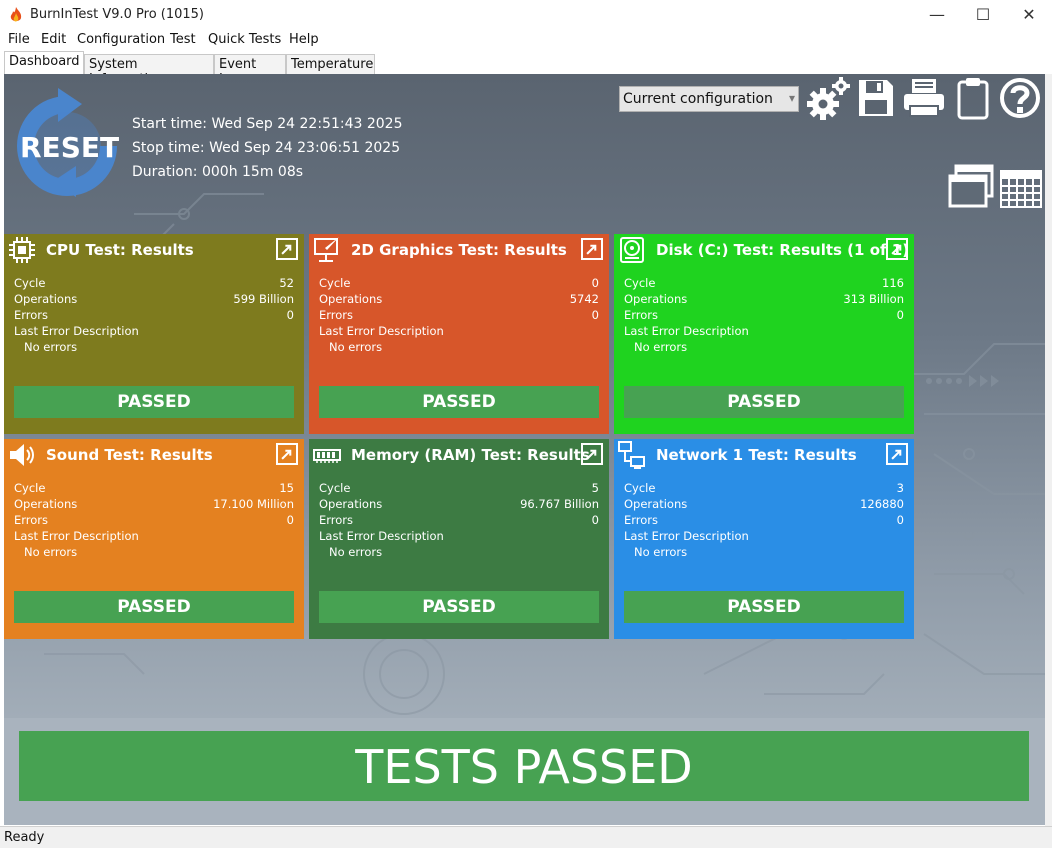 The width and height of the screenshot is (1052, 848). What do you see at coordinates (44, 62) in the screenshot?
I see `tab-dashboard: Dashboard` at bounding box center [44, 62].